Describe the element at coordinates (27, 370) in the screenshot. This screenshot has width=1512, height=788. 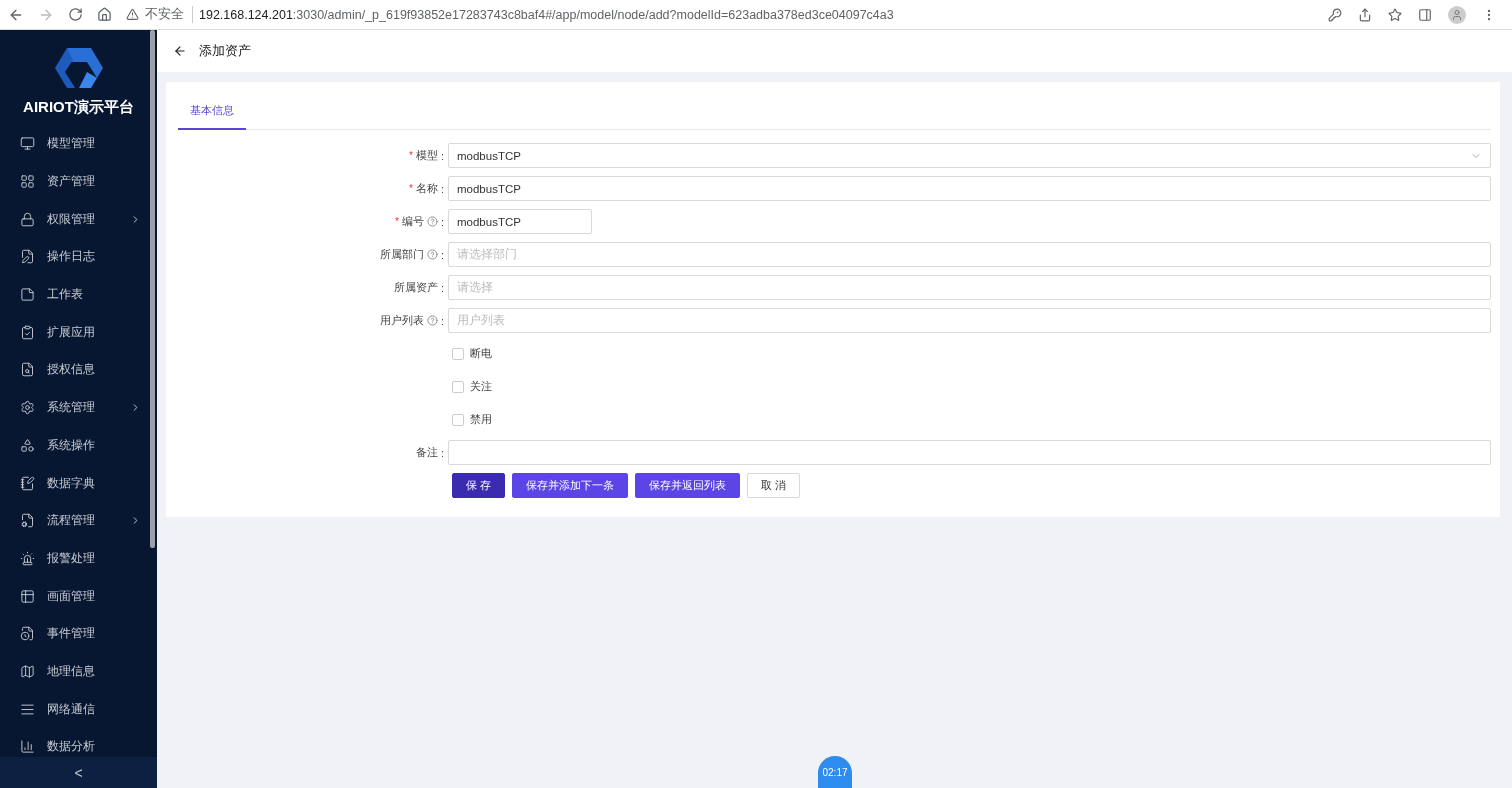
I see `document-search-icon` at that location.